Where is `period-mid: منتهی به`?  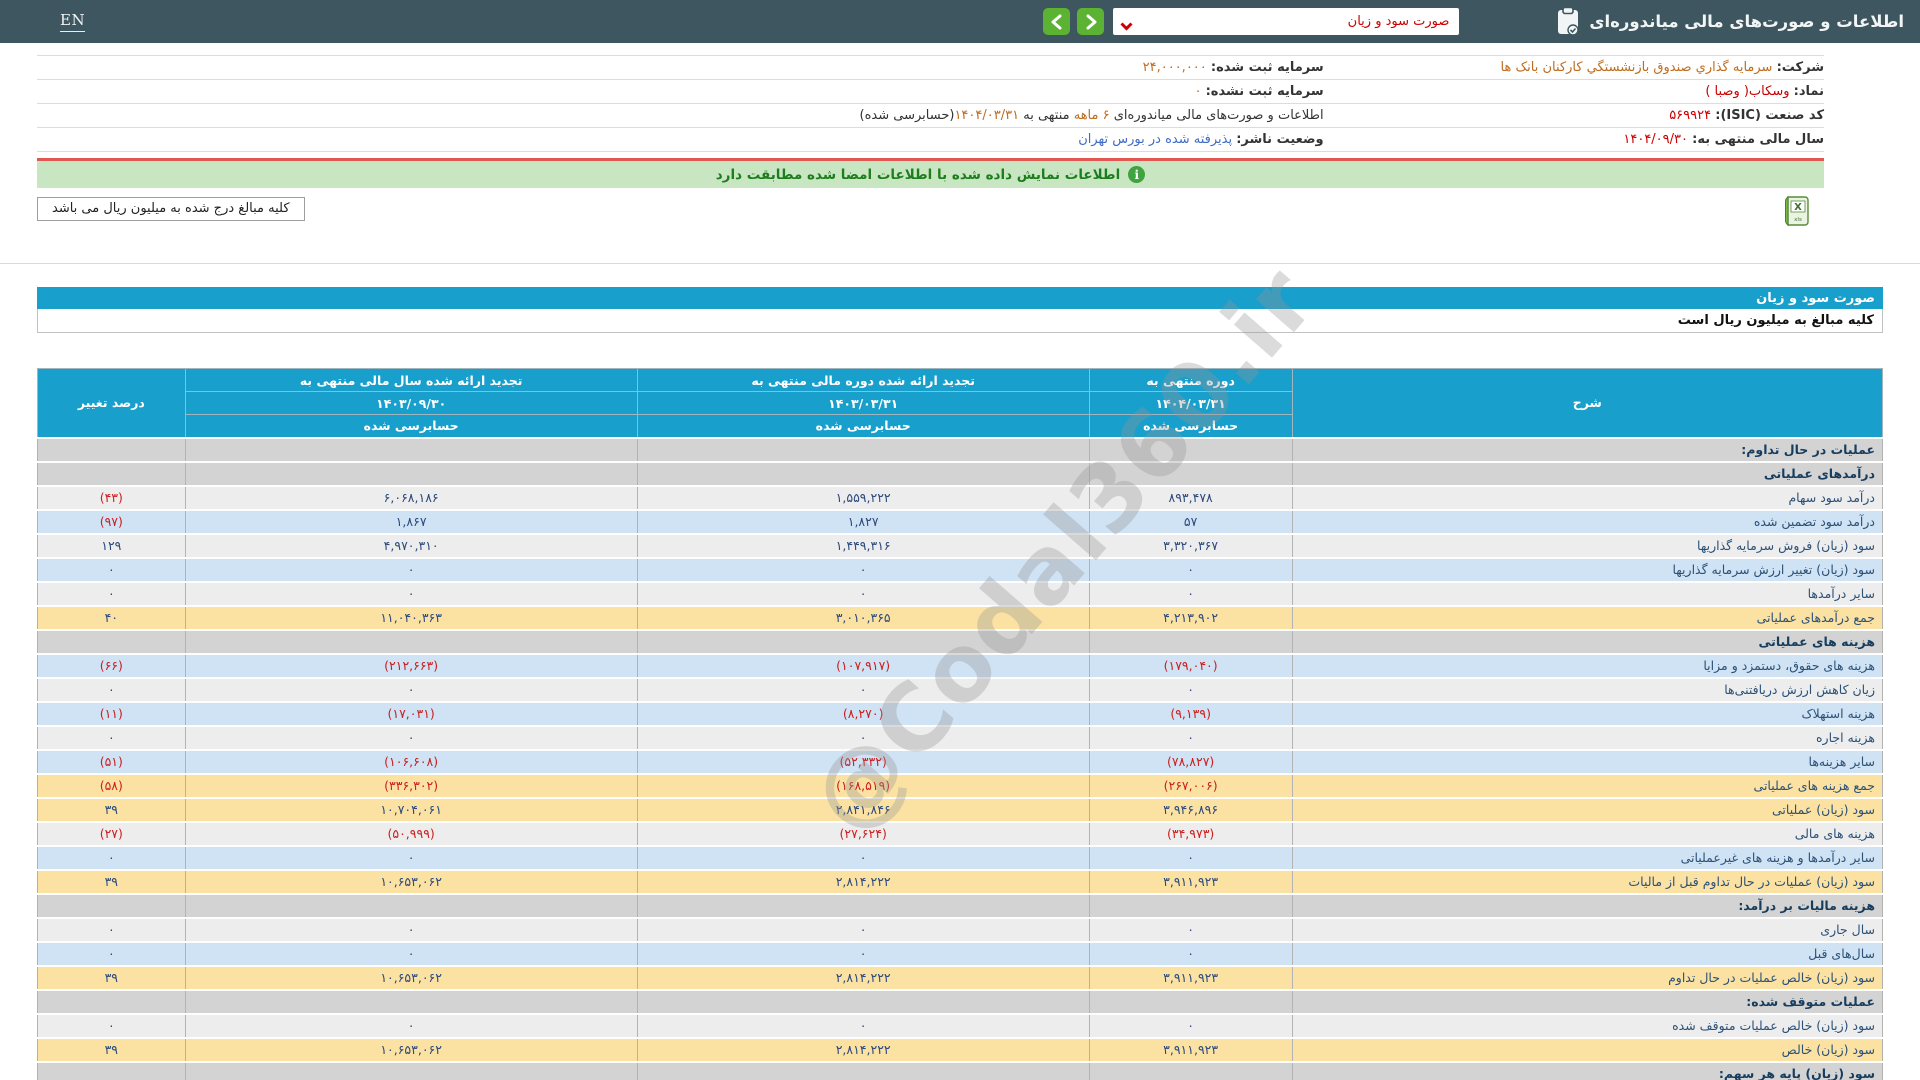 period-mid: منتهی به is located at coordinates (1046, 115).